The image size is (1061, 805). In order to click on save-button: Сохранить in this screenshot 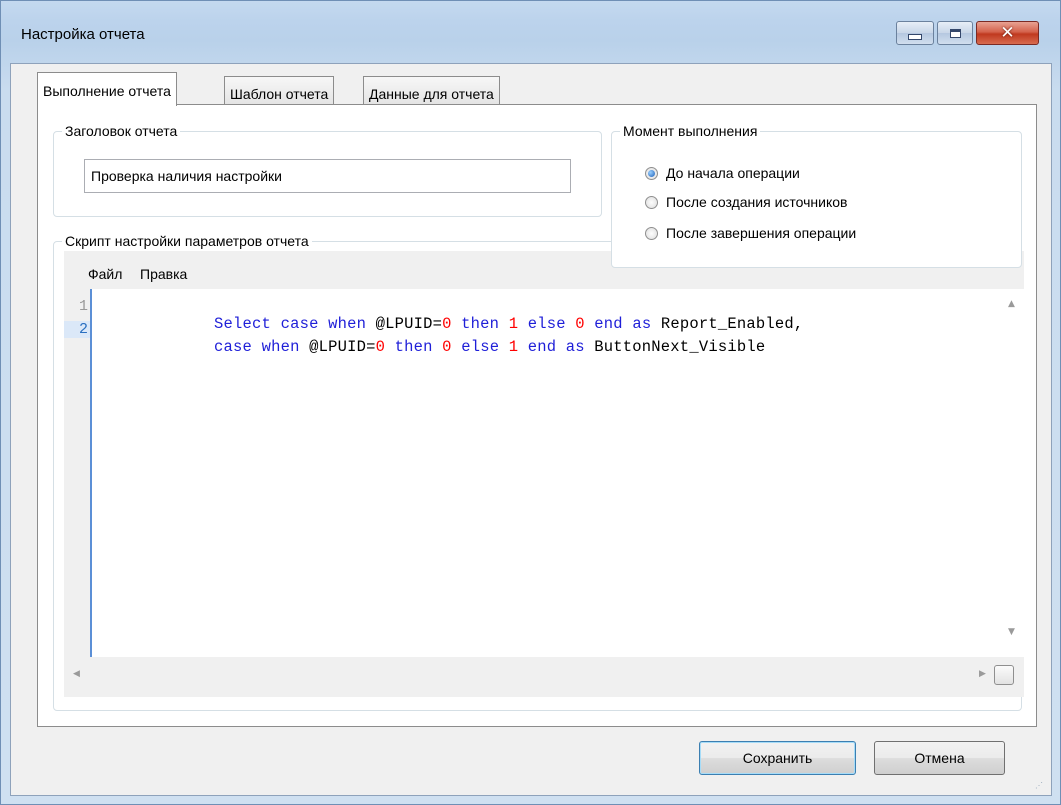, I will do `click(777, 758)`.